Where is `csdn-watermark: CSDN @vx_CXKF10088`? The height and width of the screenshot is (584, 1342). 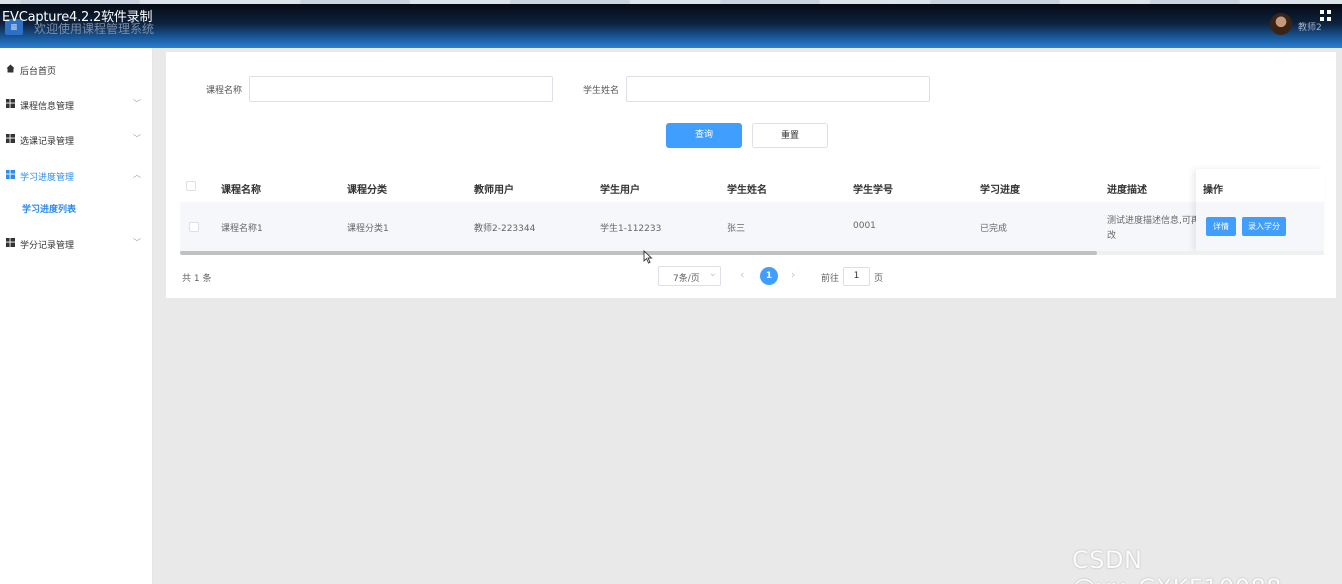 csdn-watermark: CSDN @vx_CXKF10088 is located at coordinates (1177, 565).